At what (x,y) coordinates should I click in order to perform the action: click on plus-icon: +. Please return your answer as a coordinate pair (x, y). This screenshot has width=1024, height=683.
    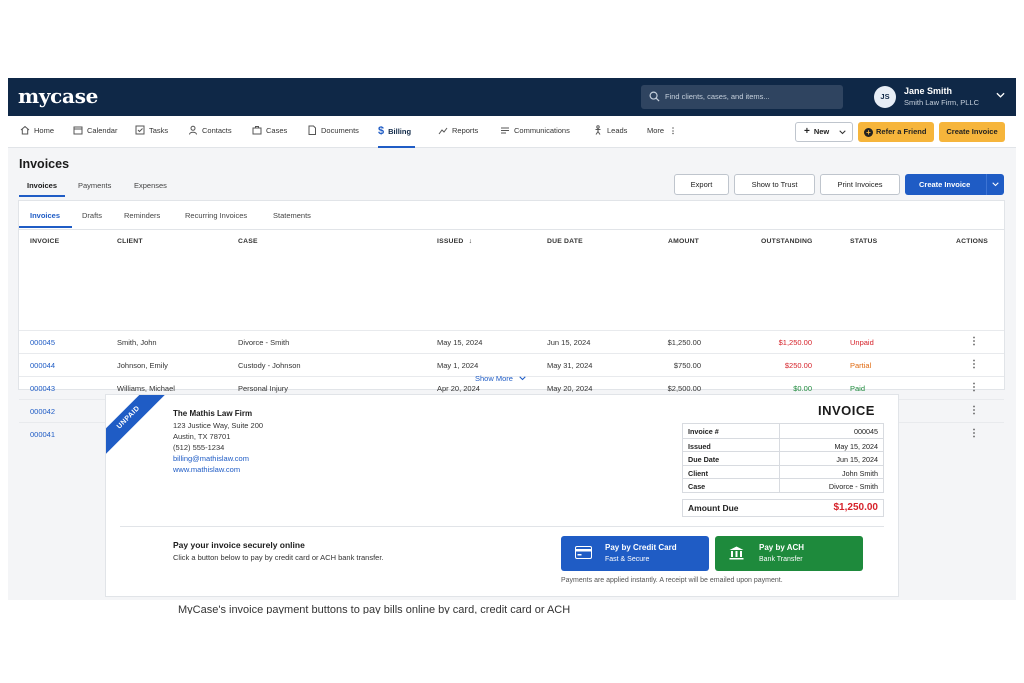
    Looking at the image, I should click on (807, 131).